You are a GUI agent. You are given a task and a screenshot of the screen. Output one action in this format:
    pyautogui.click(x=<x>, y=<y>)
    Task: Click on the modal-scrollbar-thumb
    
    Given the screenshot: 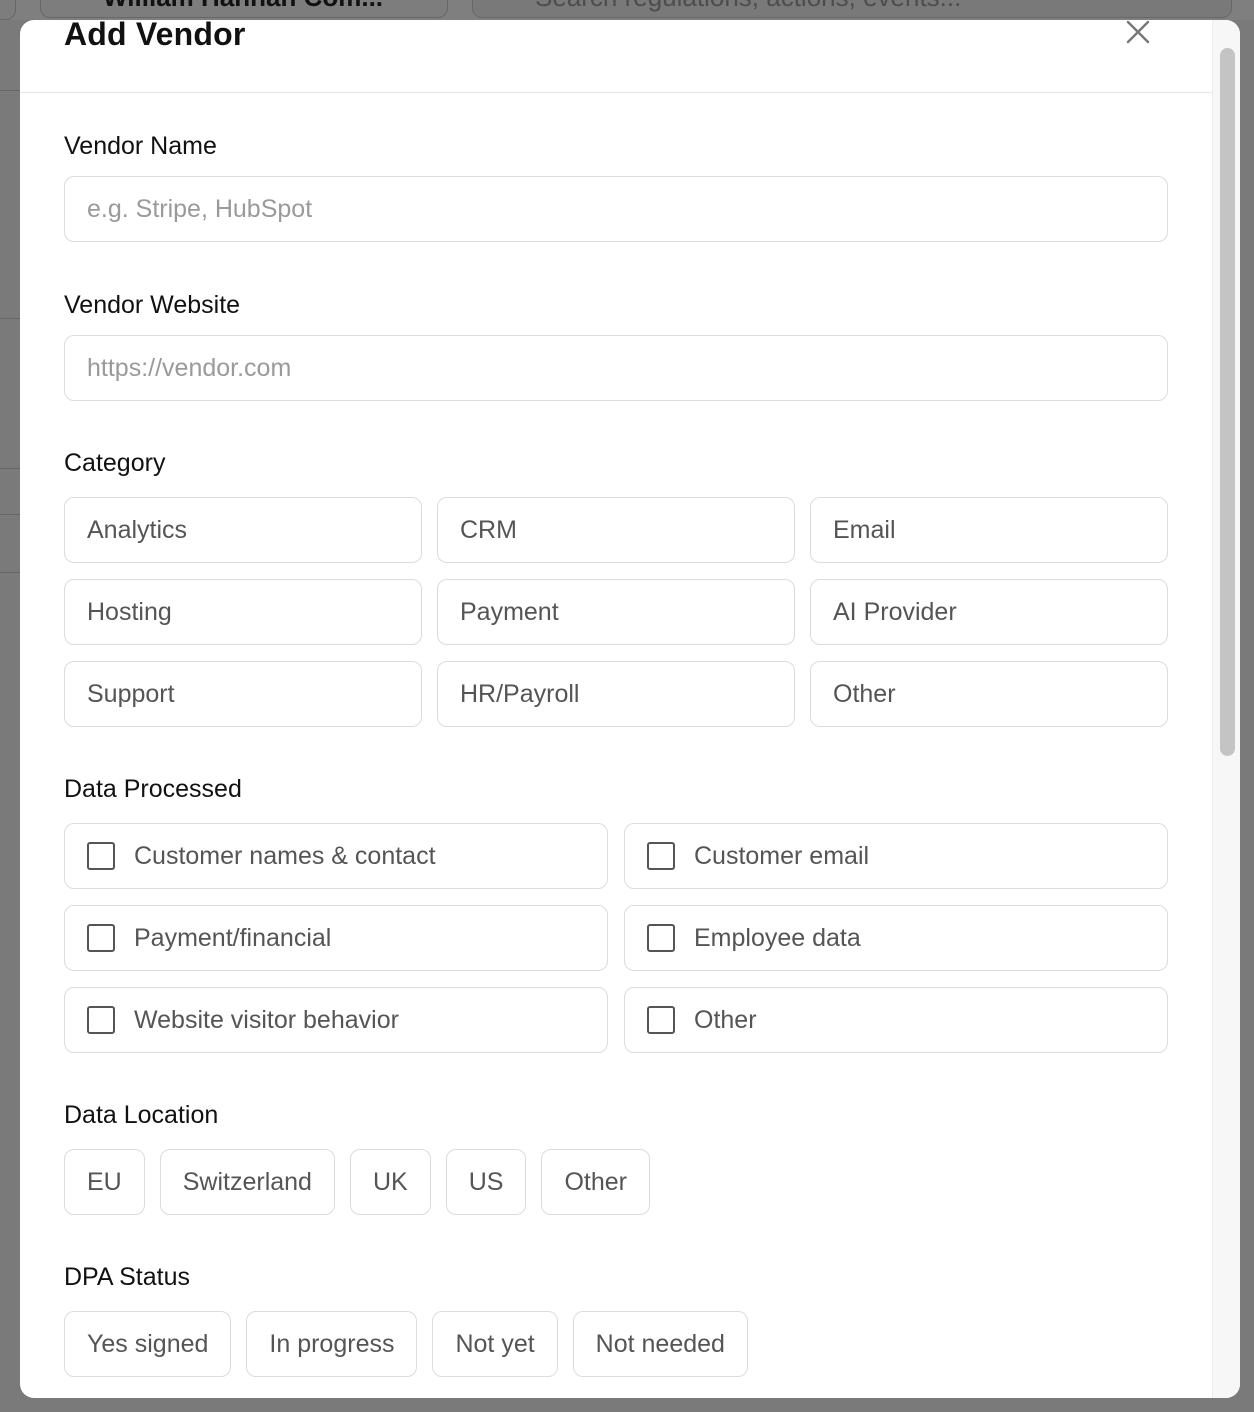 What is the action you would take?
    pyautogui.click(x=1227, y=402)
    